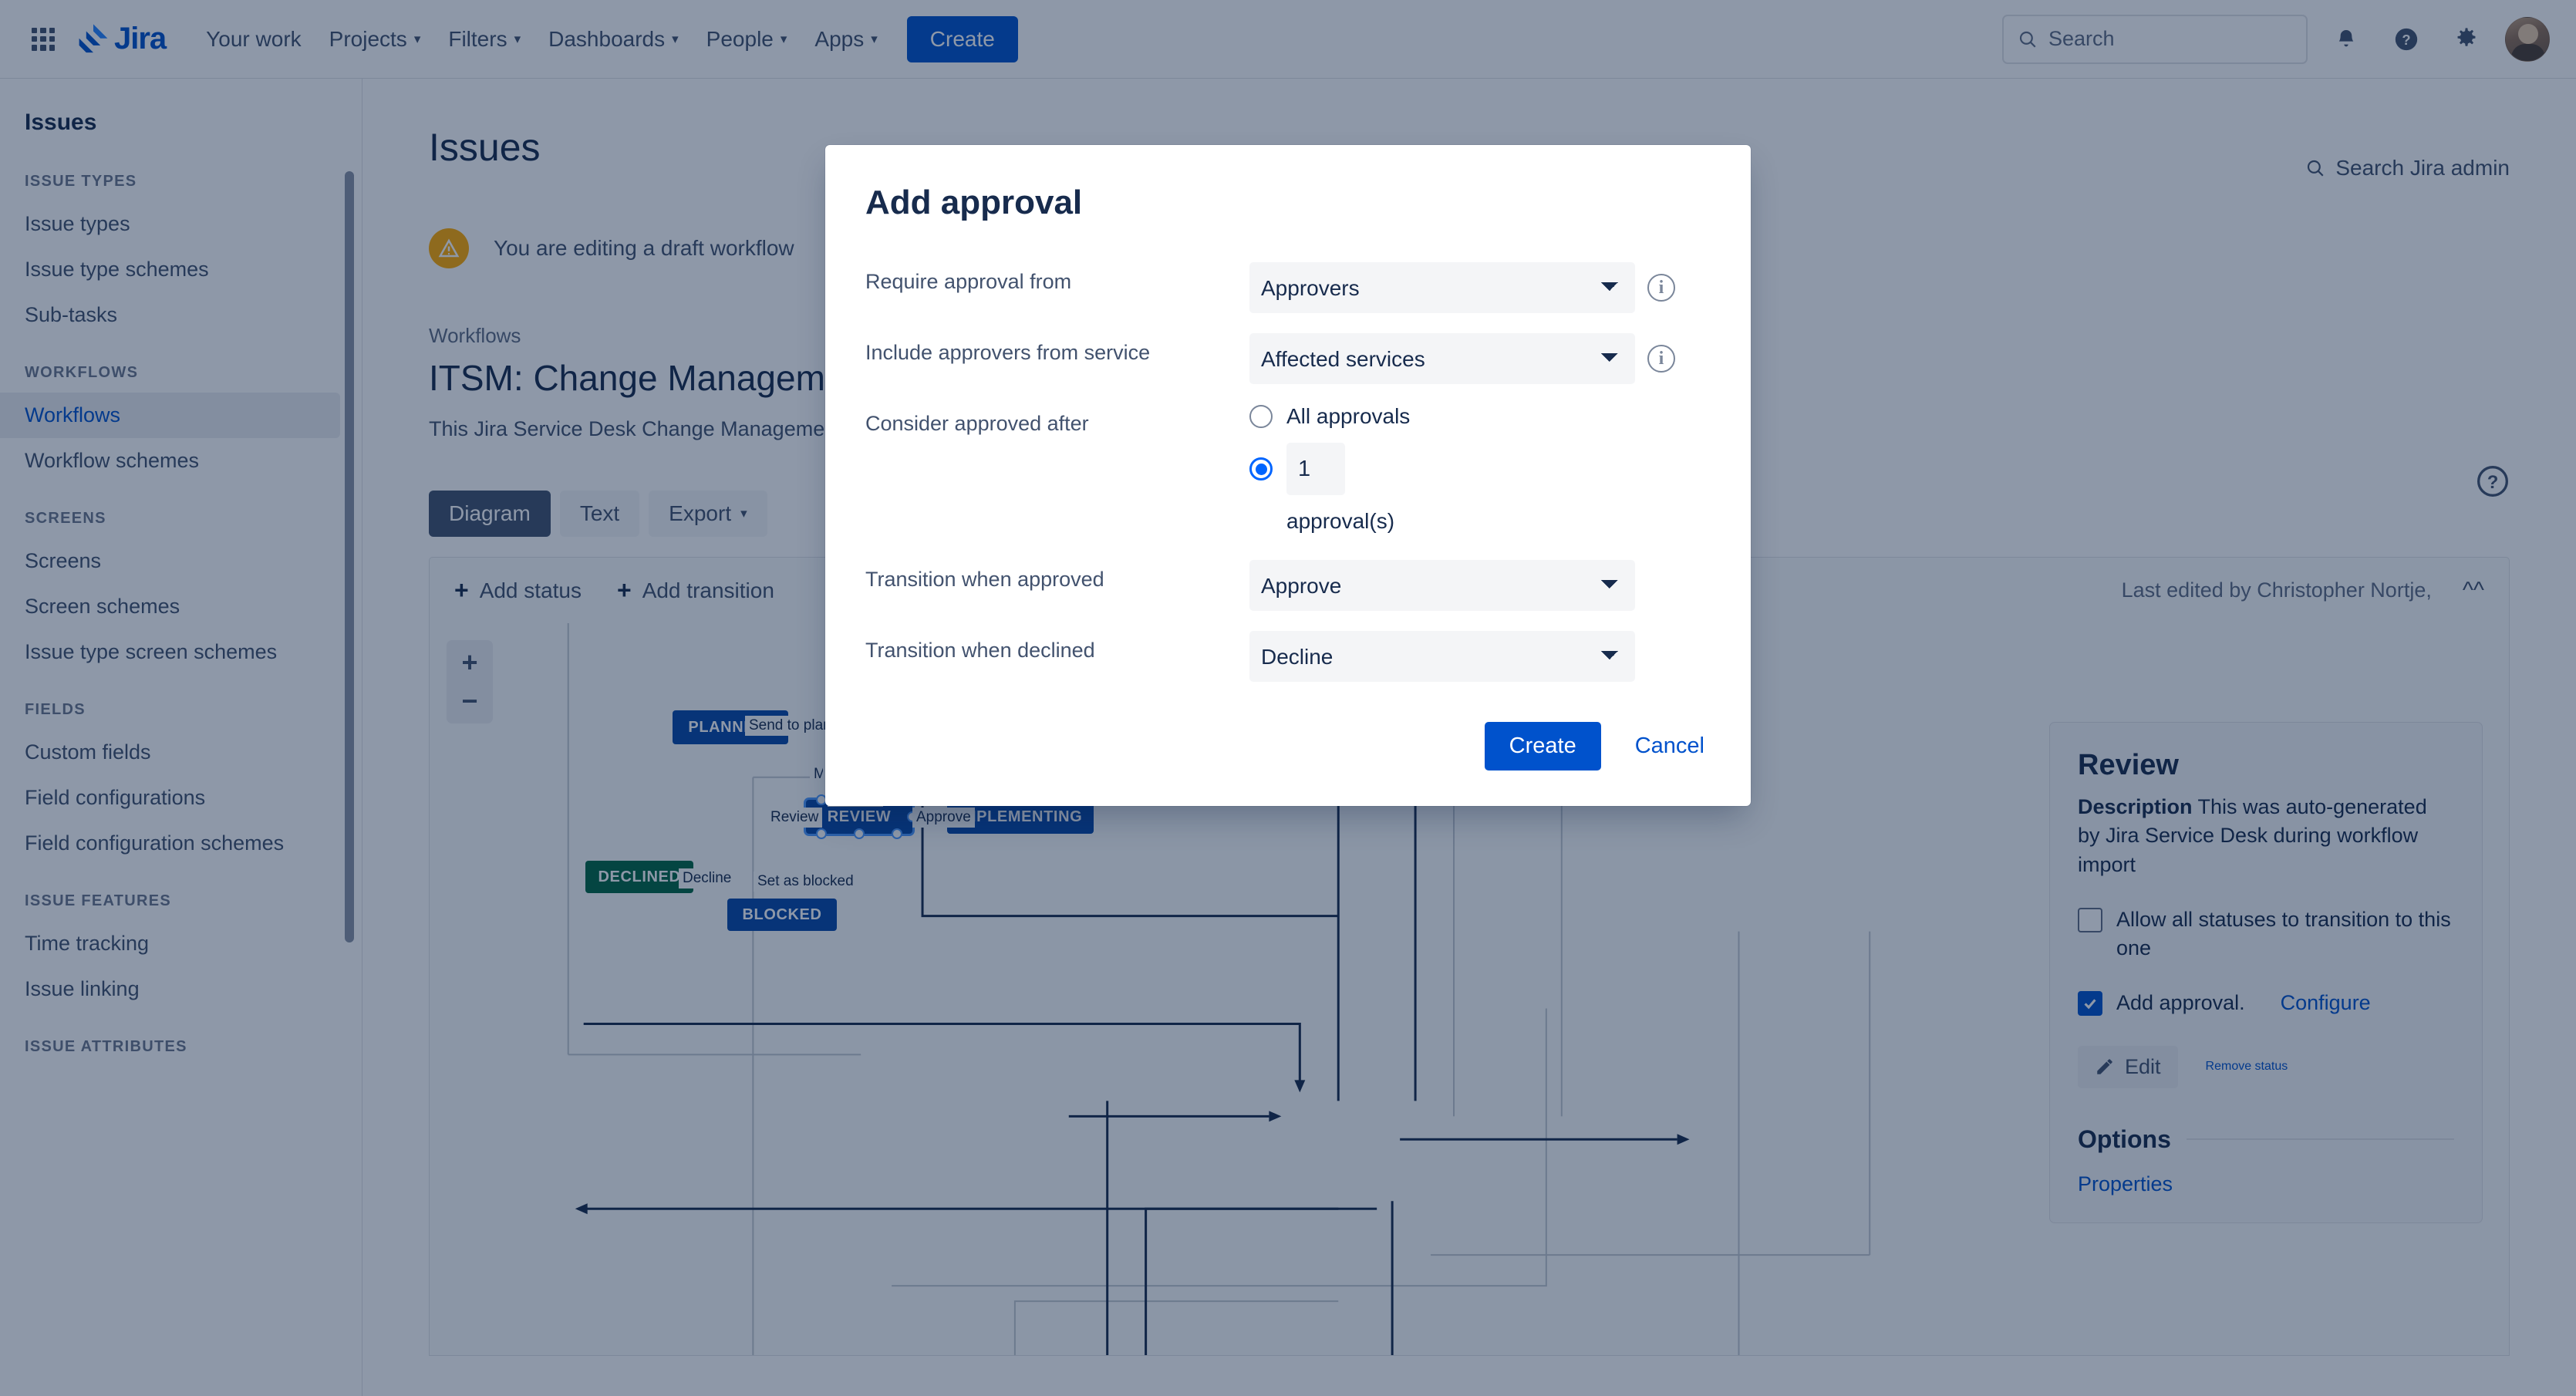  Describe the element at coordinates (1442, 287) in the screenshot. I see `require-approval-from-select: Approvers` at that location.